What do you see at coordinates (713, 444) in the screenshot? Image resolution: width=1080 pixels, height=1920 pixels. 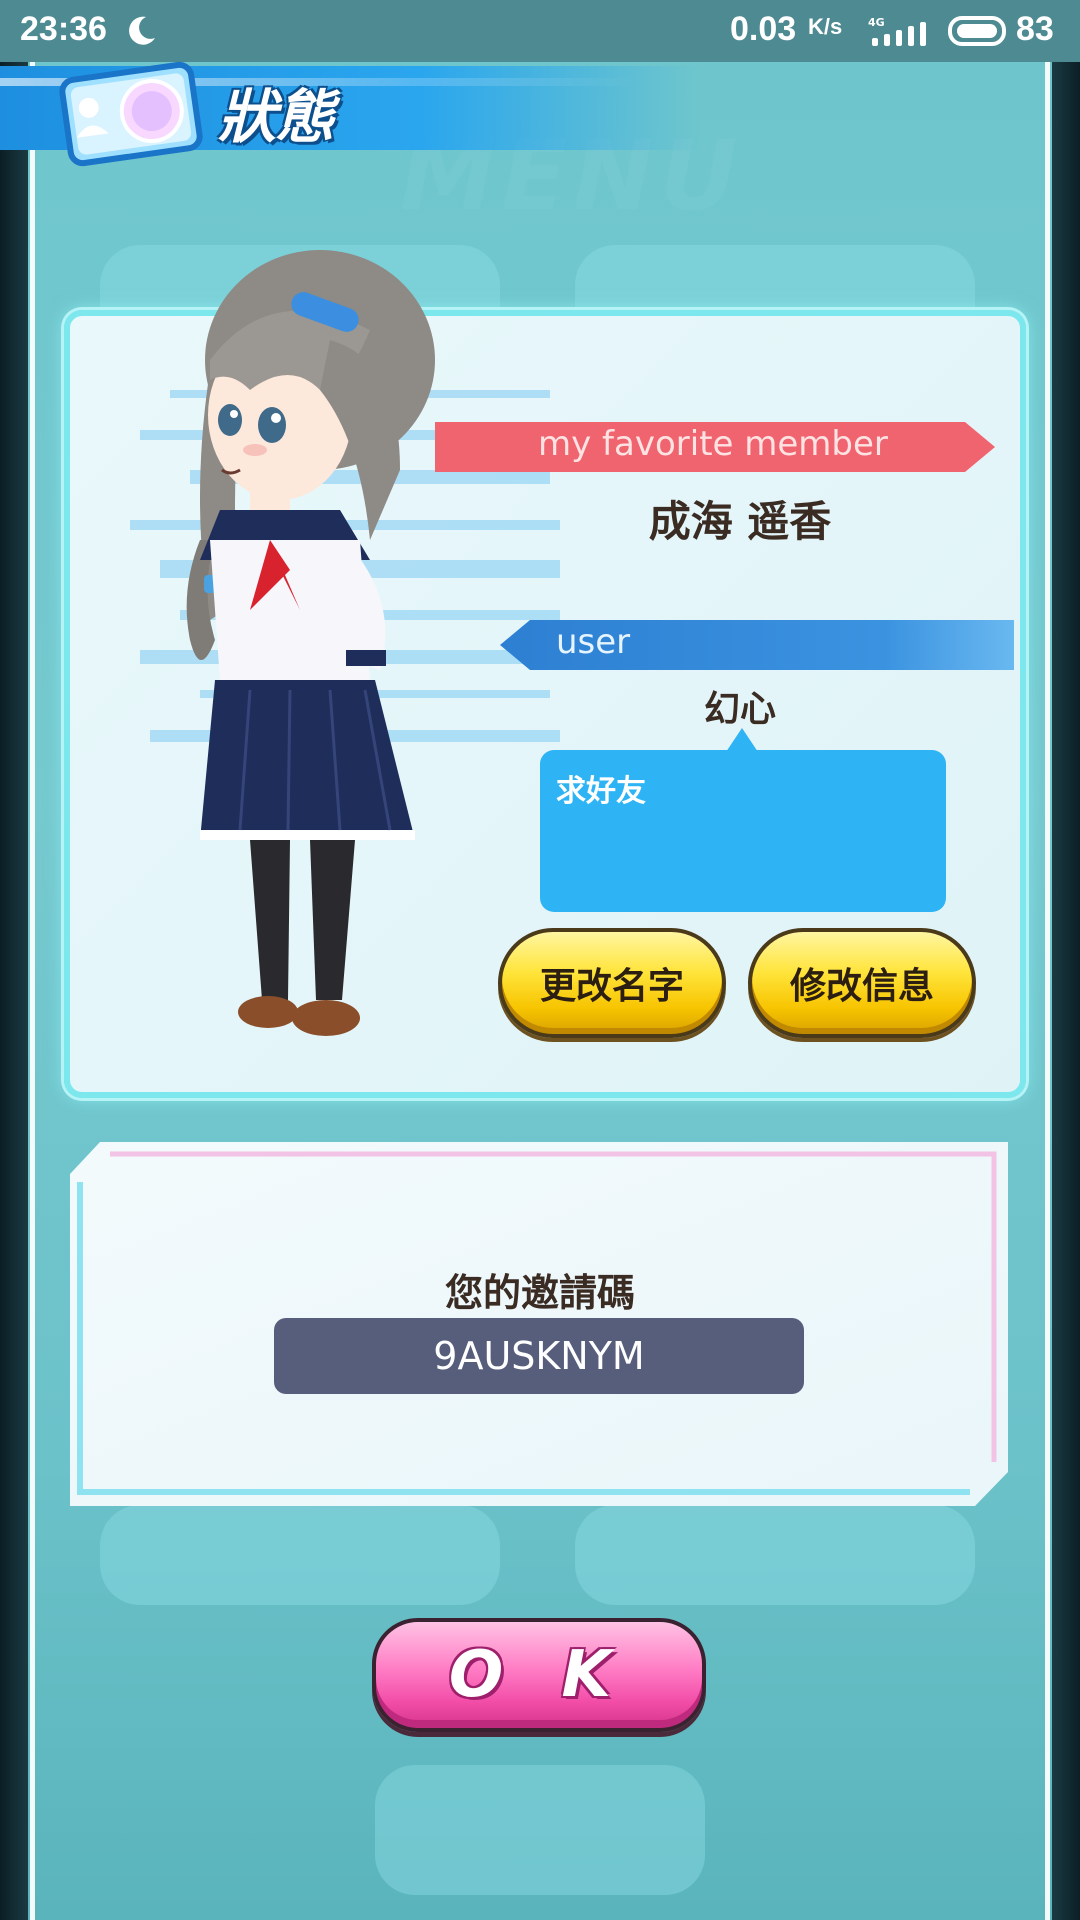 I see `favorite-label: my favorite member` at bounding box center [713, 444].